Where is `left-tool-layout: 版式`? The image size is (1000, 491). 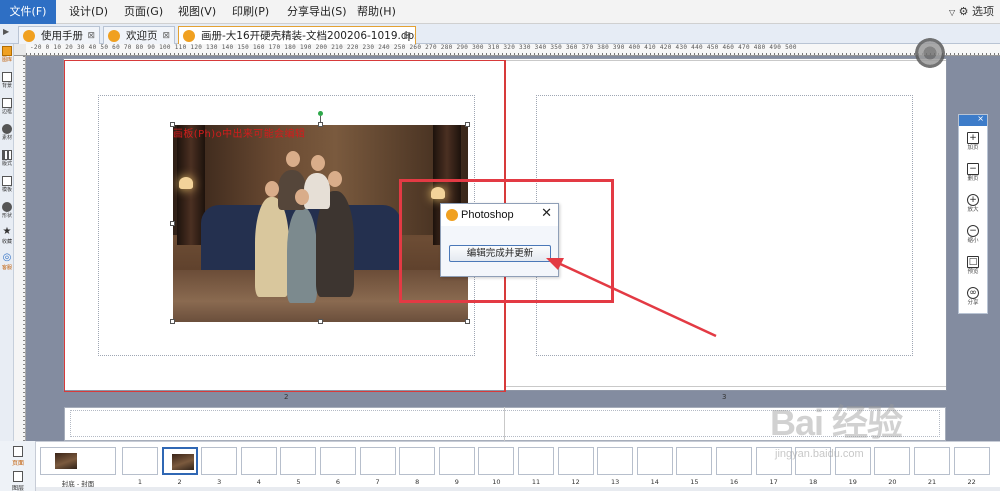
left-tool-layout: 版式 is located at coordinates (7, 161).